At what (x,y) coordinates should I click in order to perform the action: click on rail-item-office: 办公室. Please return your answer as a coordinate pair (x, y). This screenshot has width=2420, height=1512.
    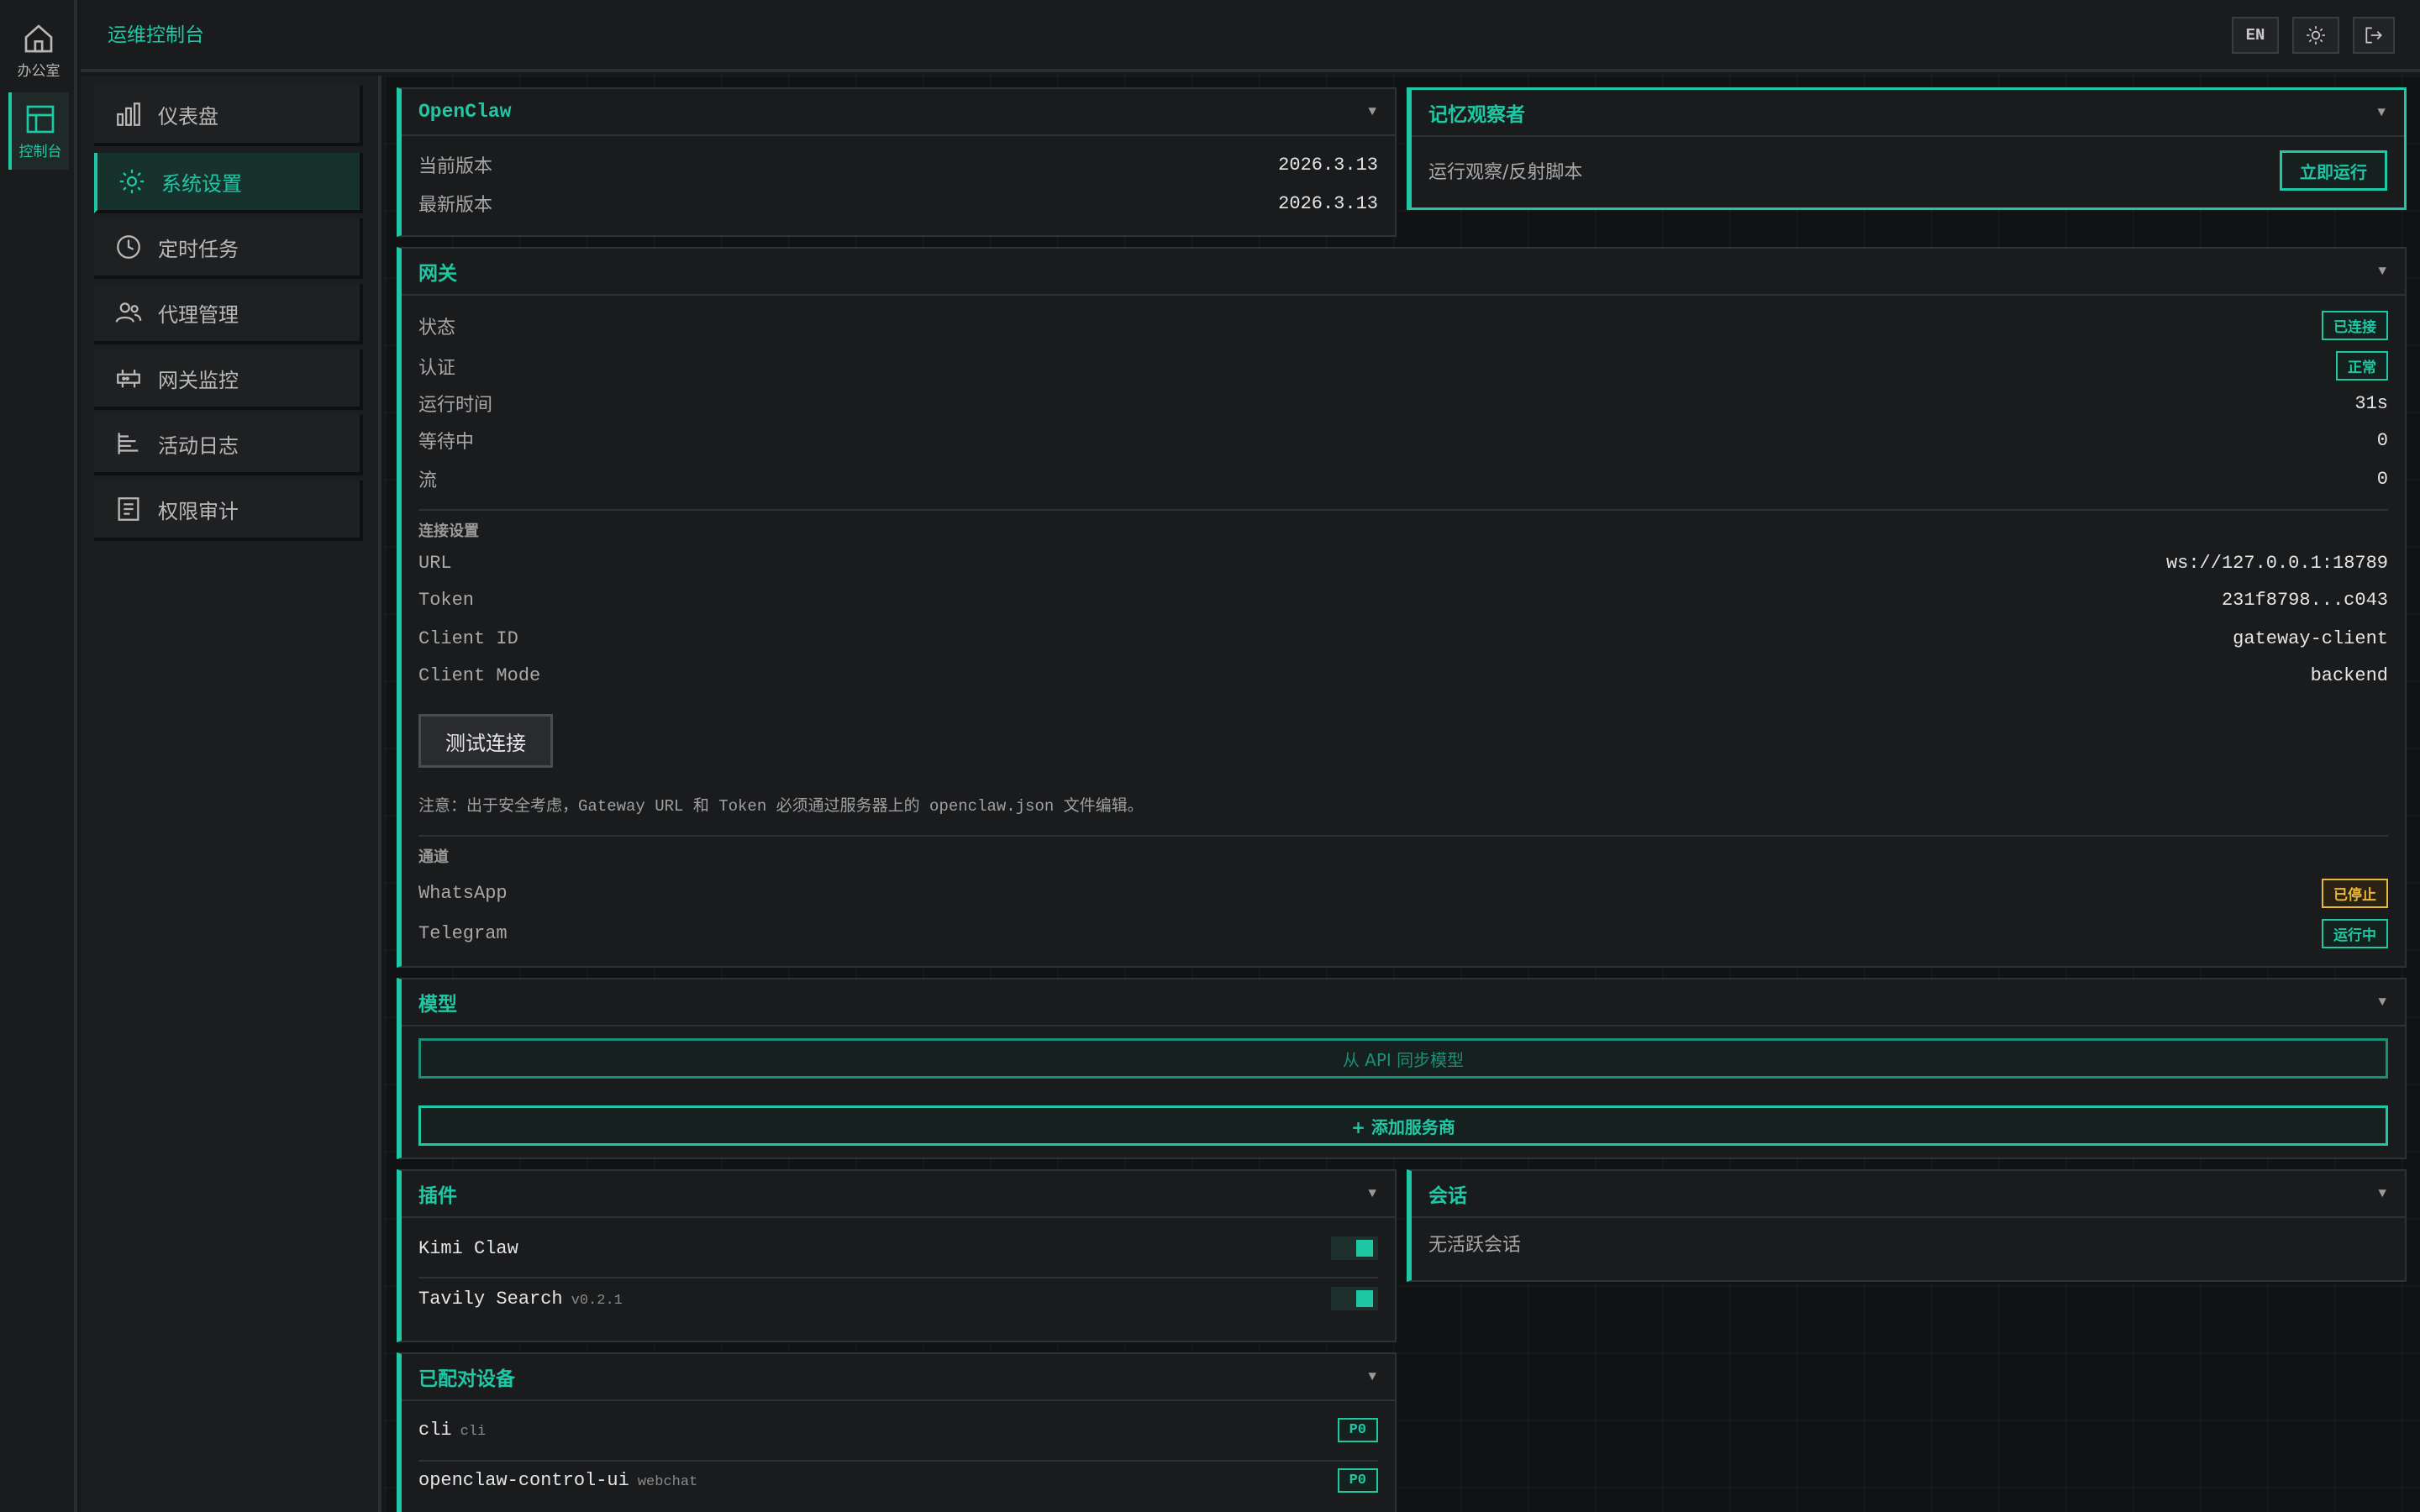
    Looking at the image, I should click on (38, 50).